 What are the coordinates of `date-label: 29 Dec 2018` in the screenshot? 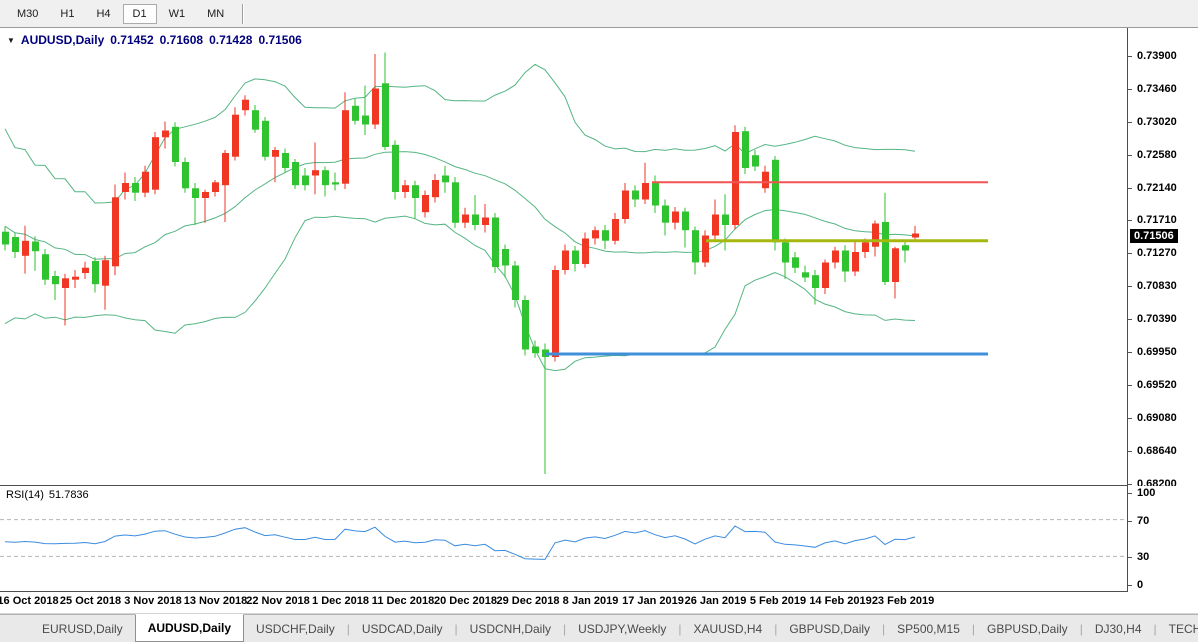 It's located at (528, 601).